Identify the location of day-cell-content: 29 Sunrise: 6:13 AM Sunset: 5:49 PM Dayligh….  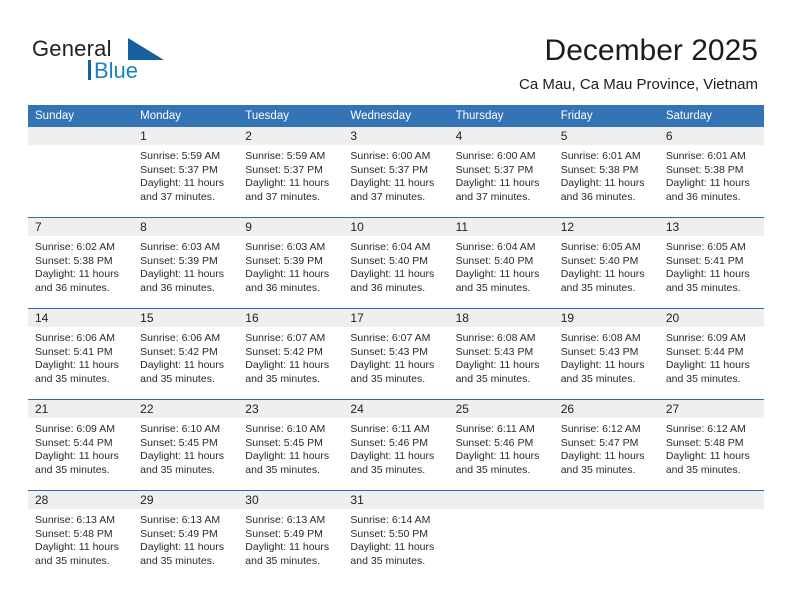
(186, 536).